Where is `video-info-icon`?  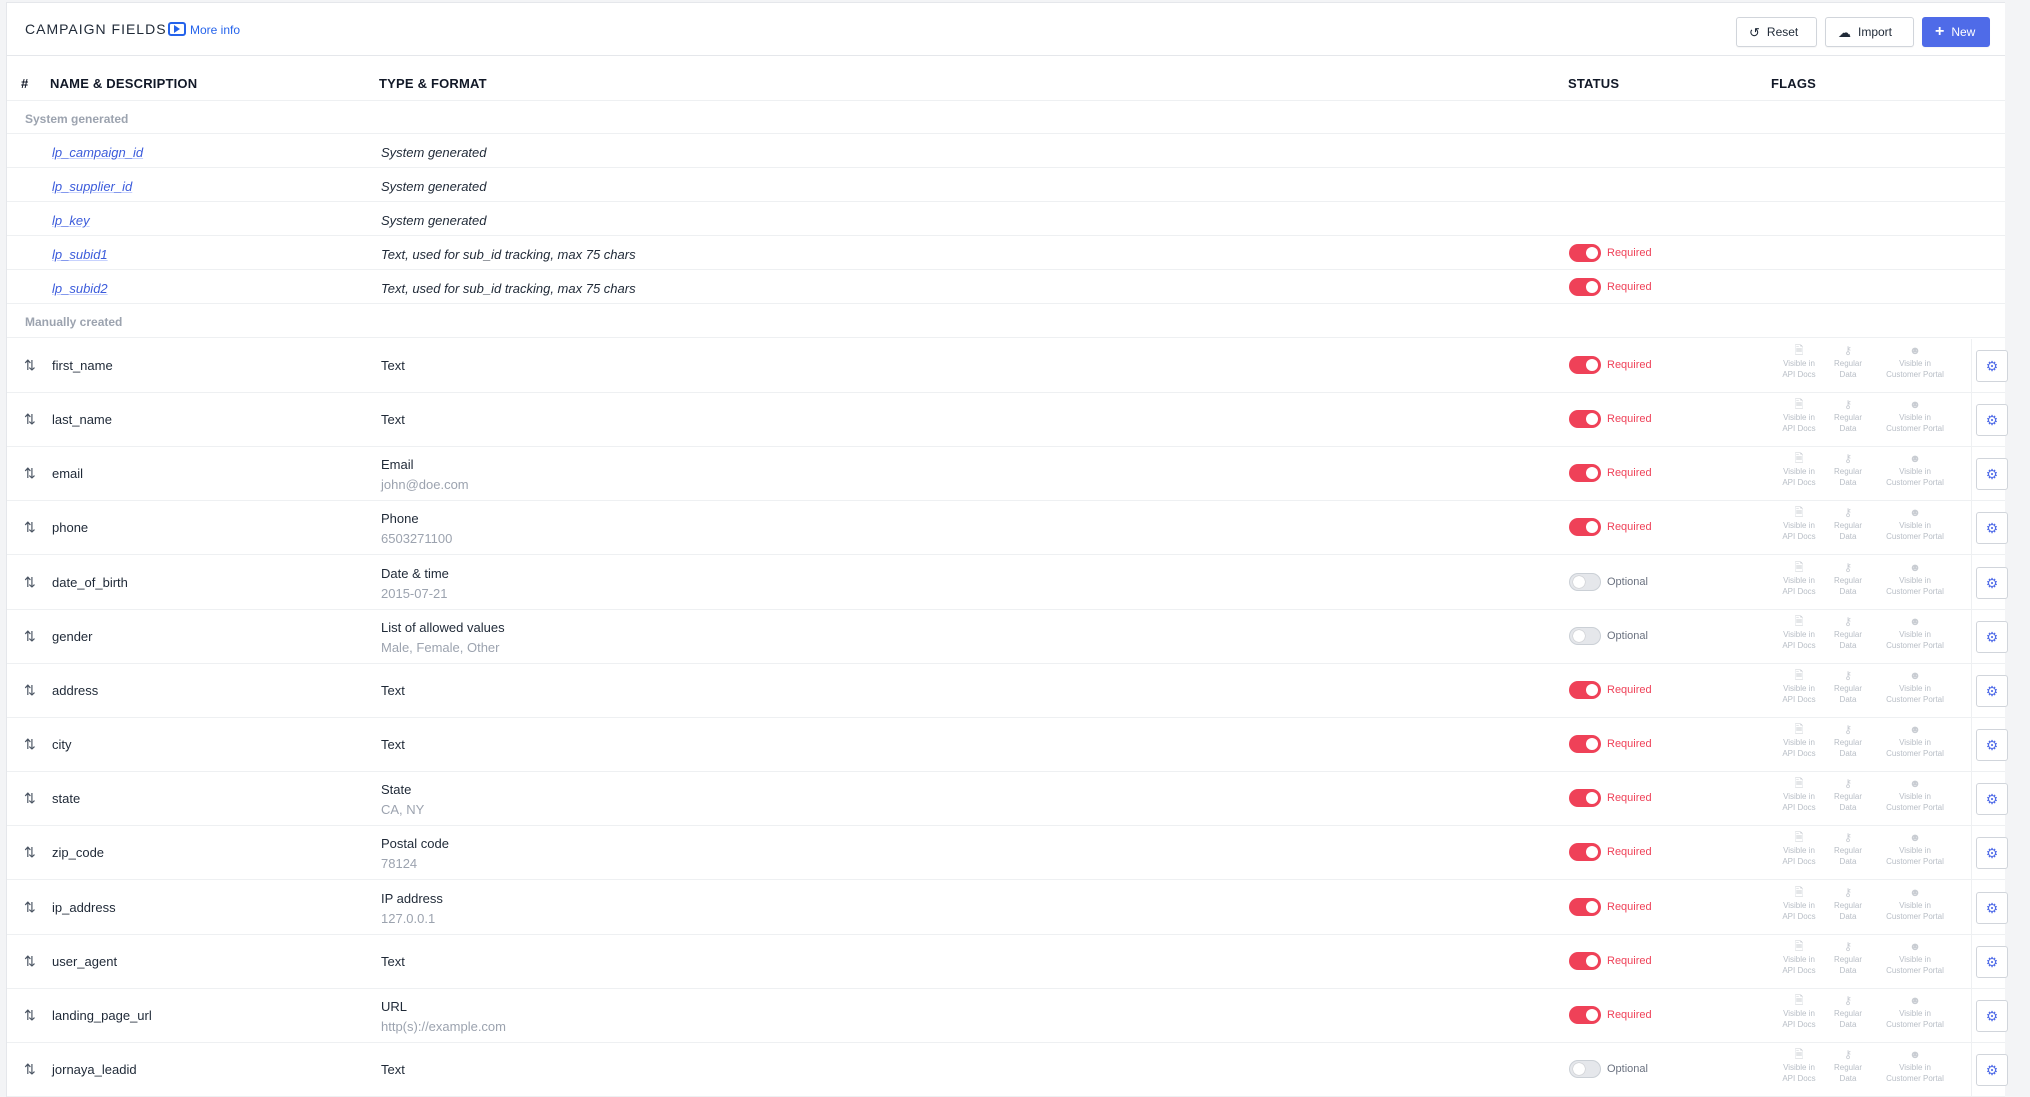 video-info-icon is located at coordinates (177, 29).